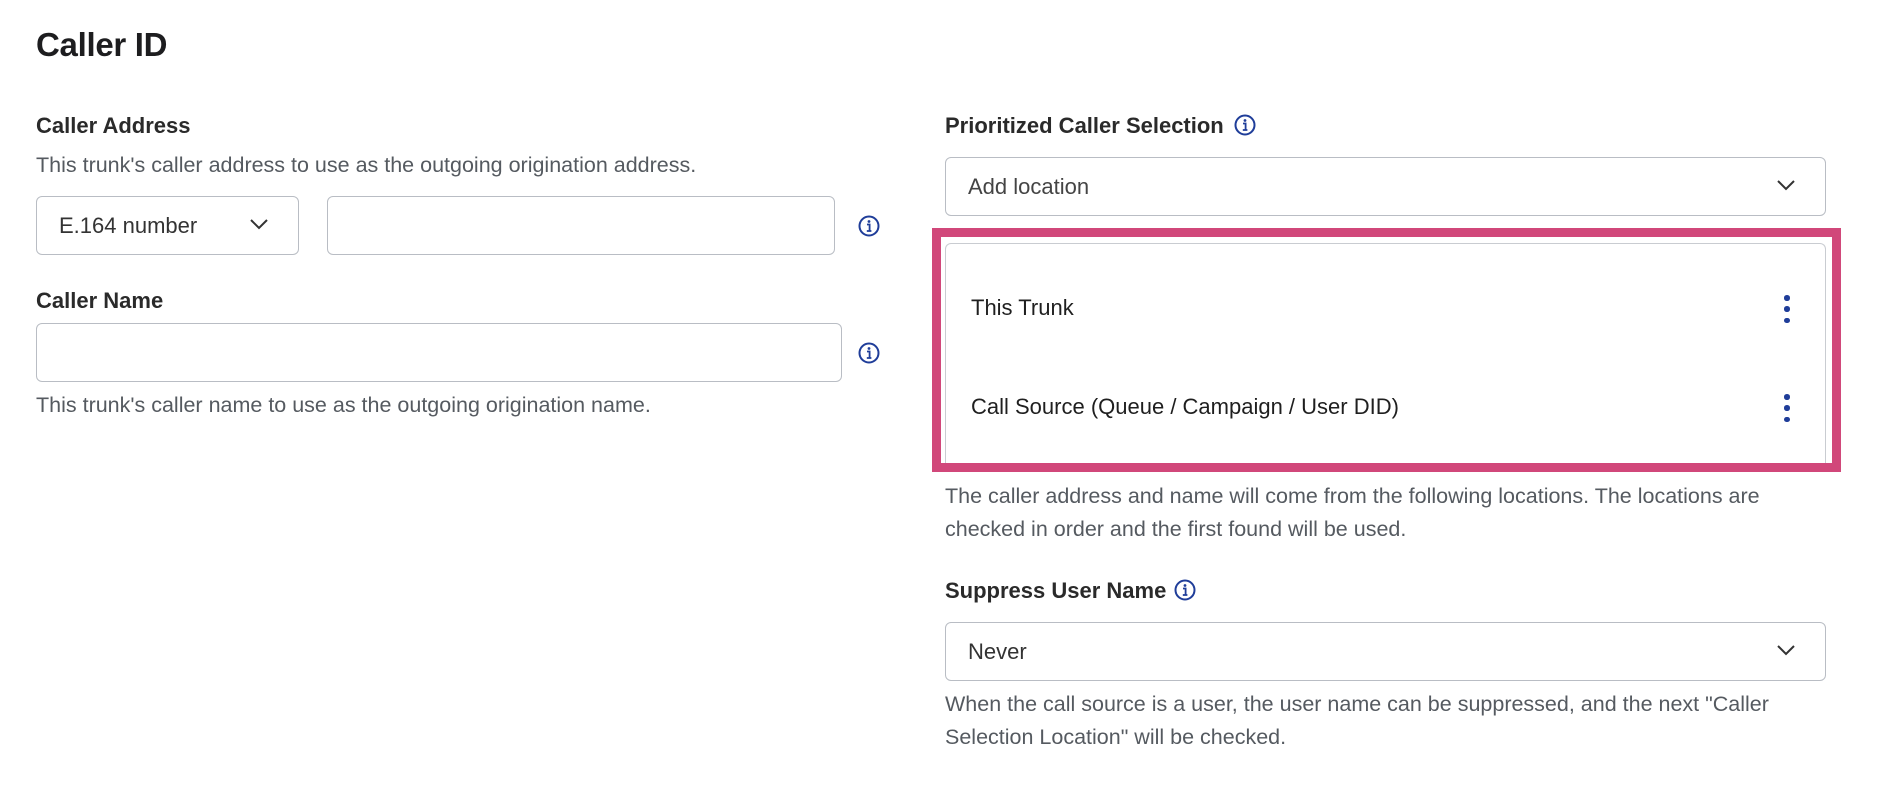 Image resolution: width=1888 pixels, height=790 pixels. I want to click on highlight-frame, so click(1386, 350).